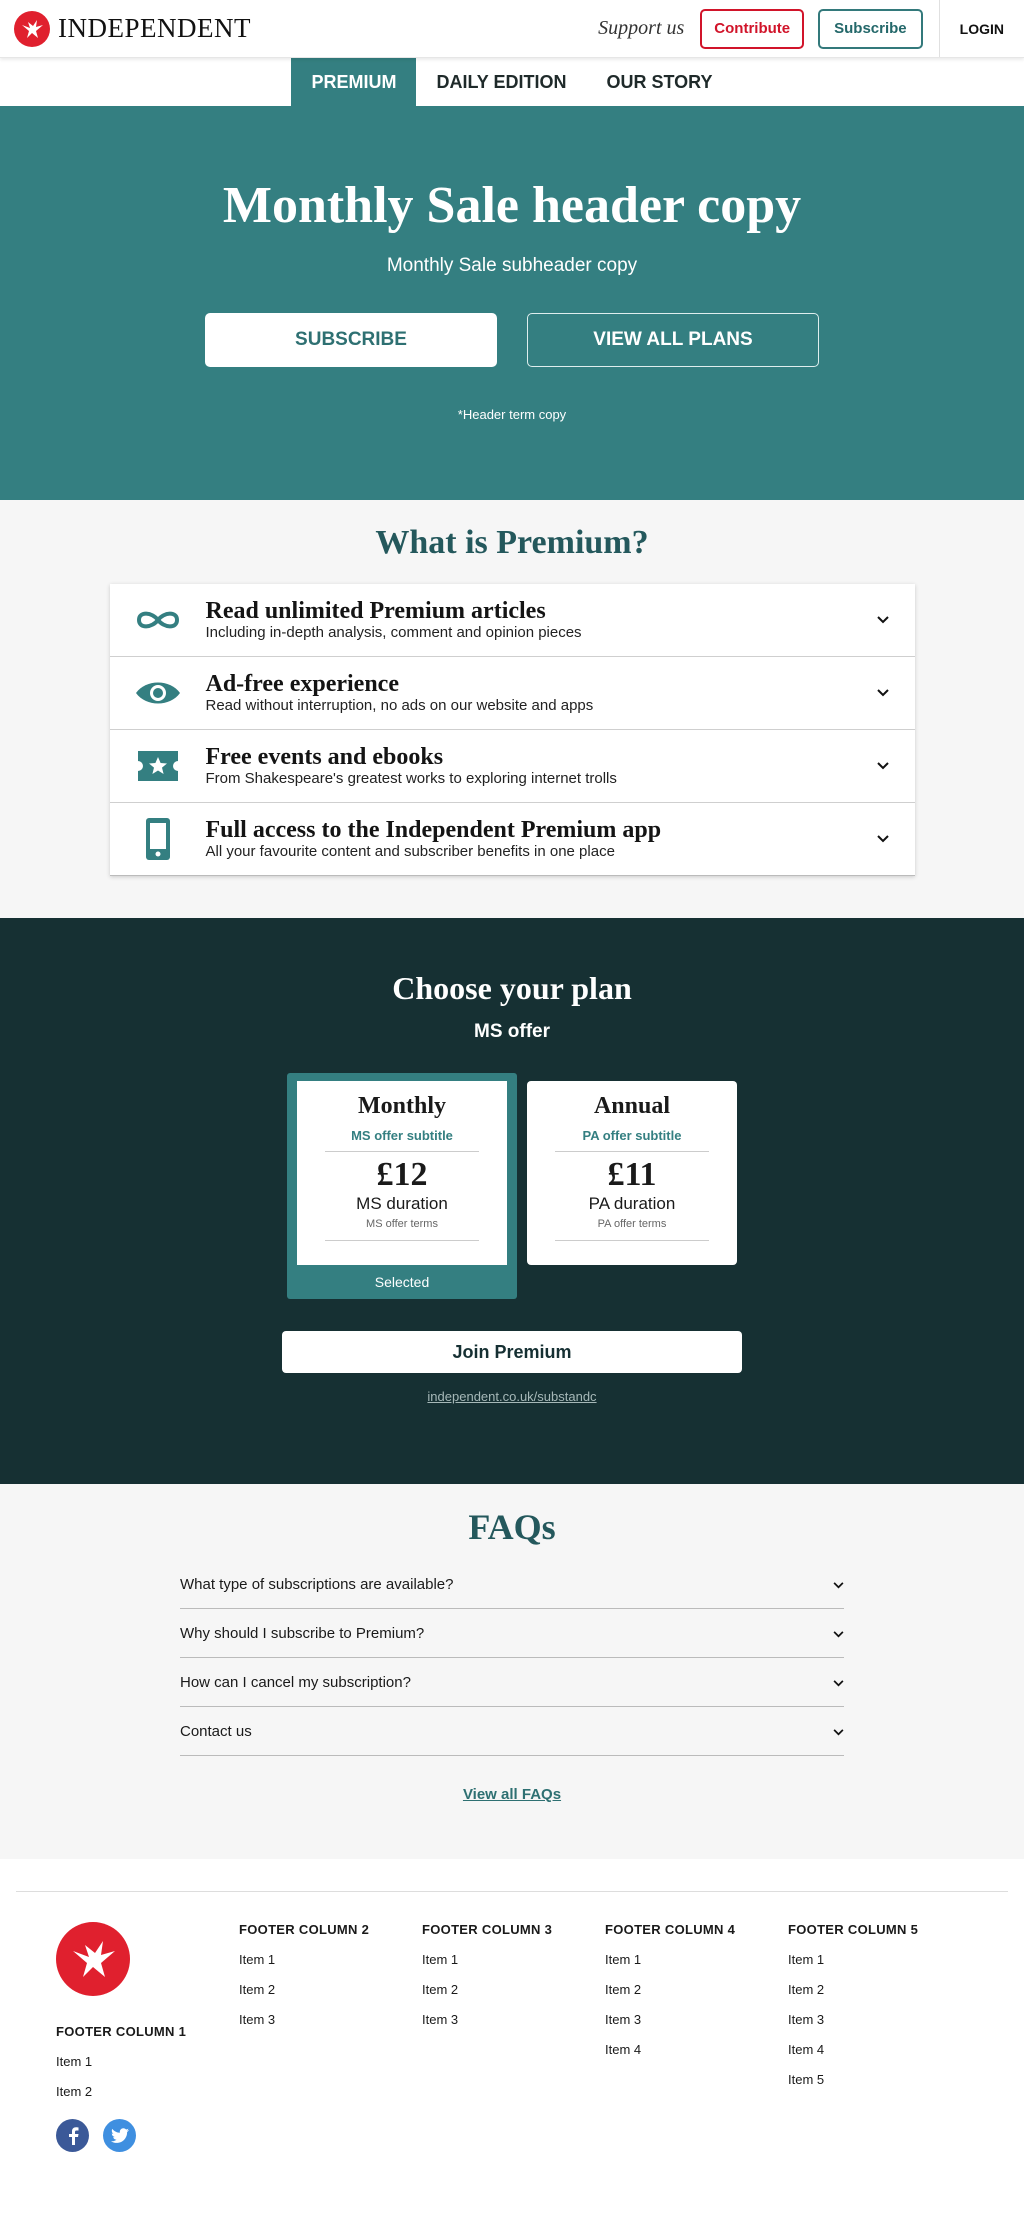 The image size is (1024, 2236). I want to click on plan-terms: PA offer terms, so click(632, 1229).